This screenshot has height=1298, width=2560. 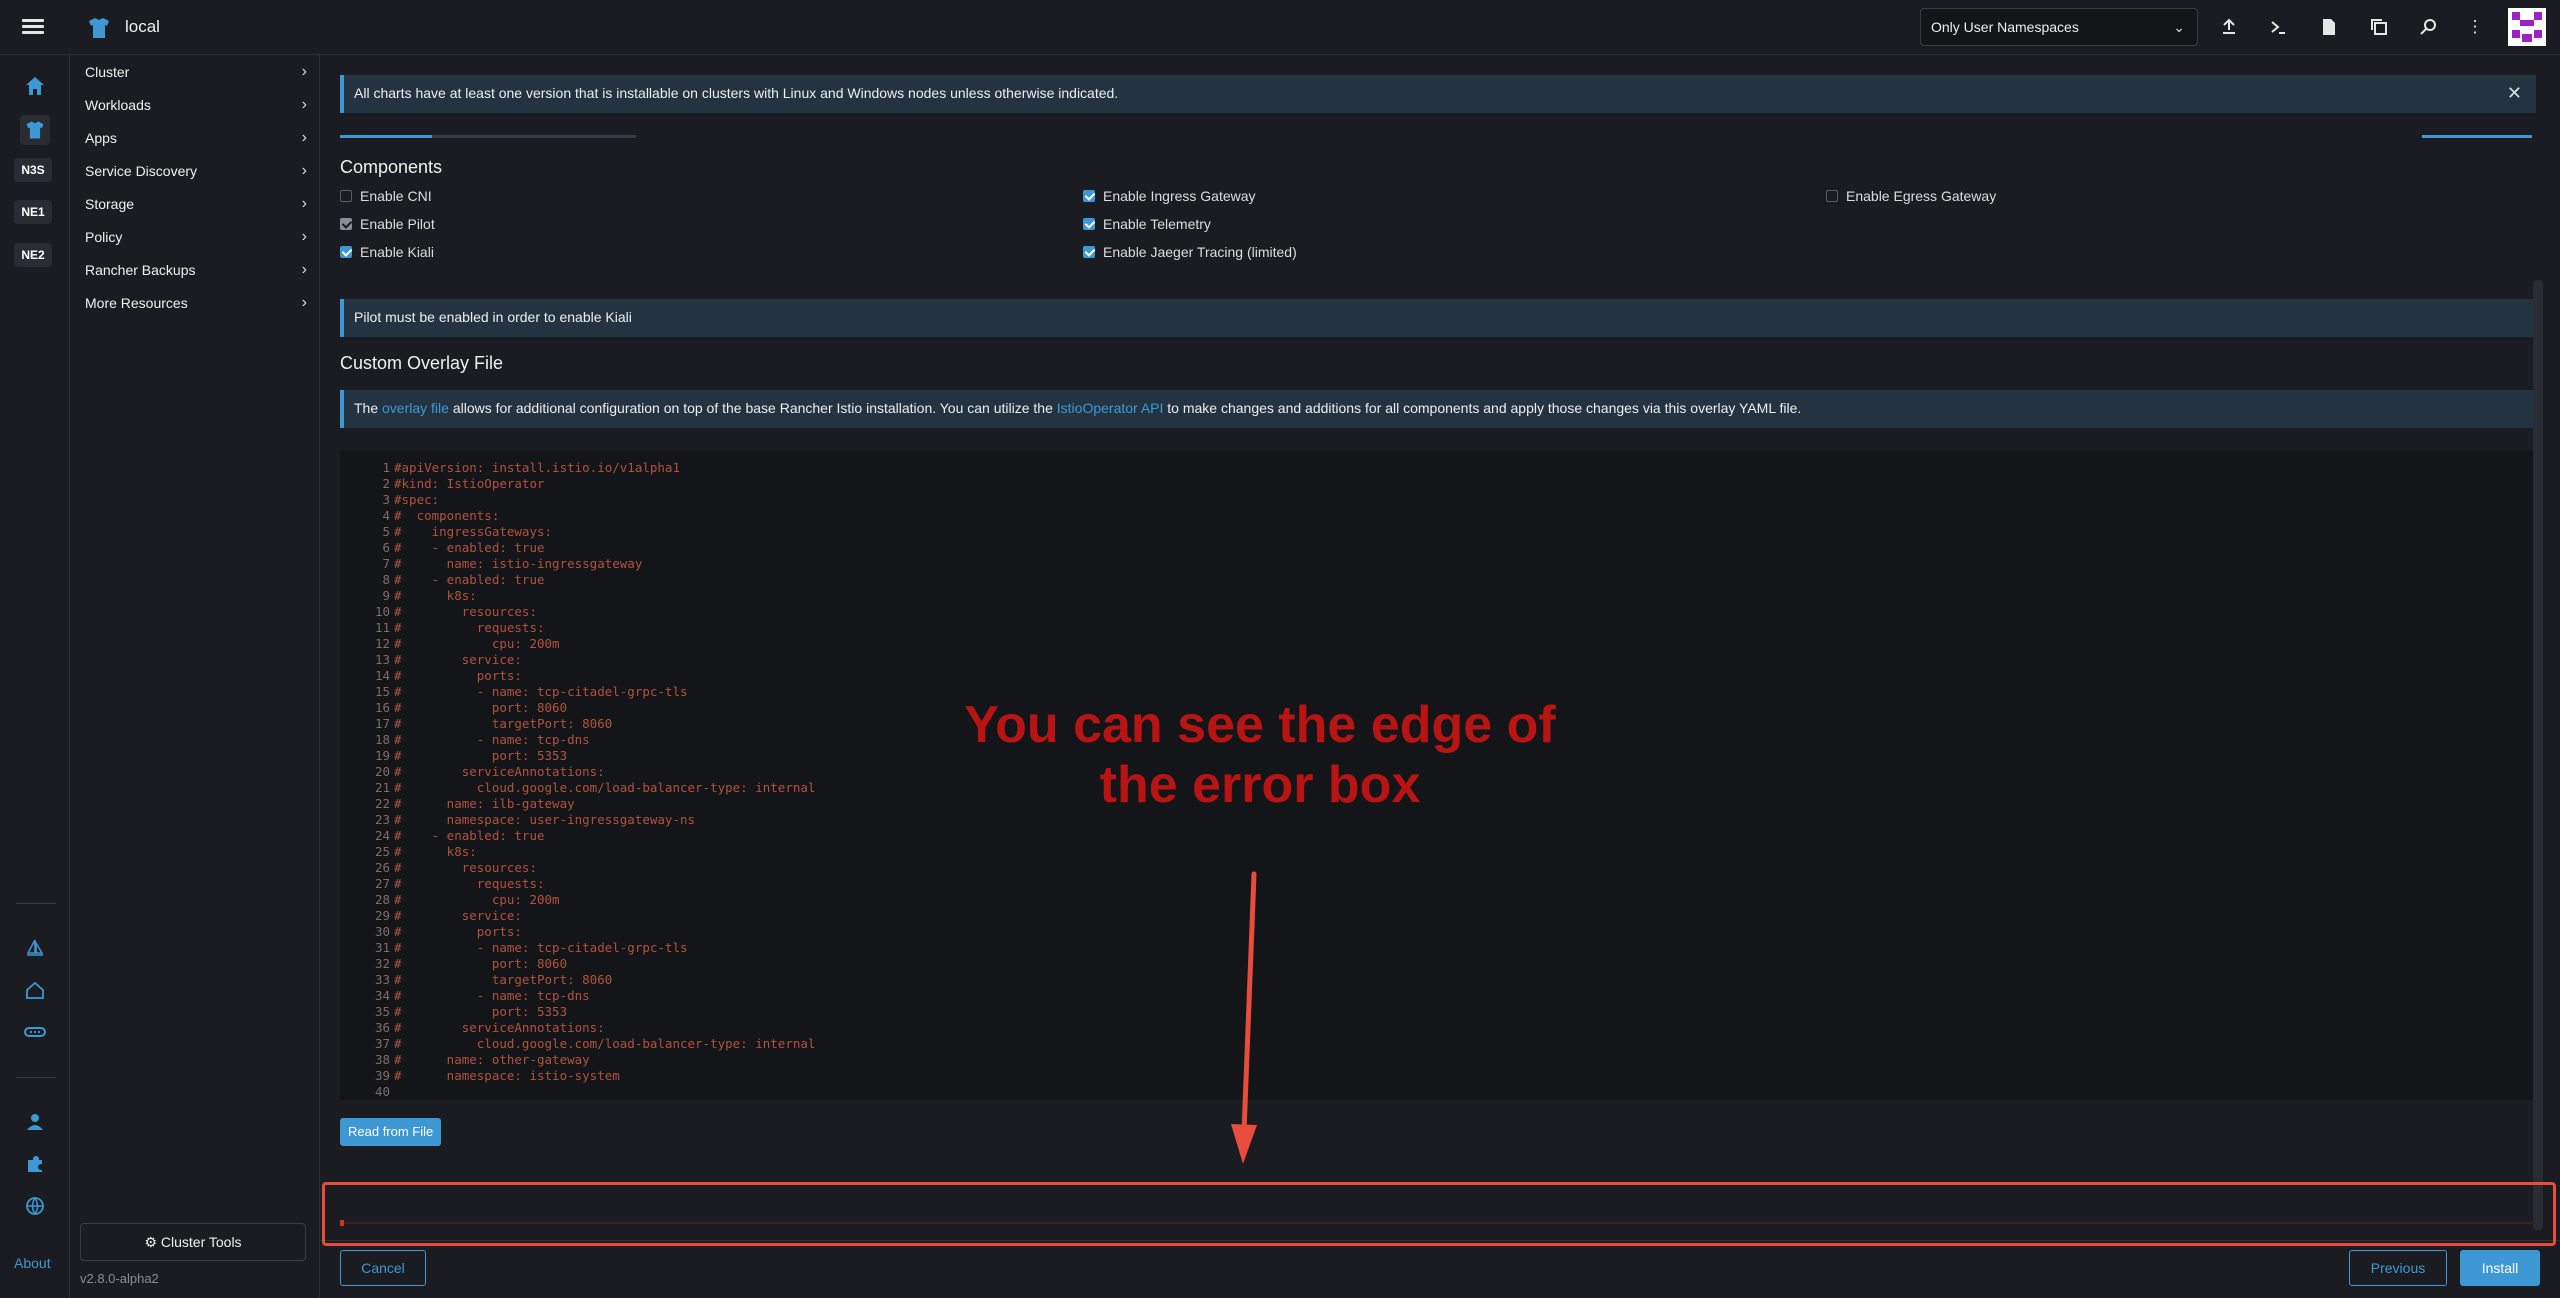 I want to click on checkbox-enable-kiali: Enable Kiali, so click(x=387, y=252).